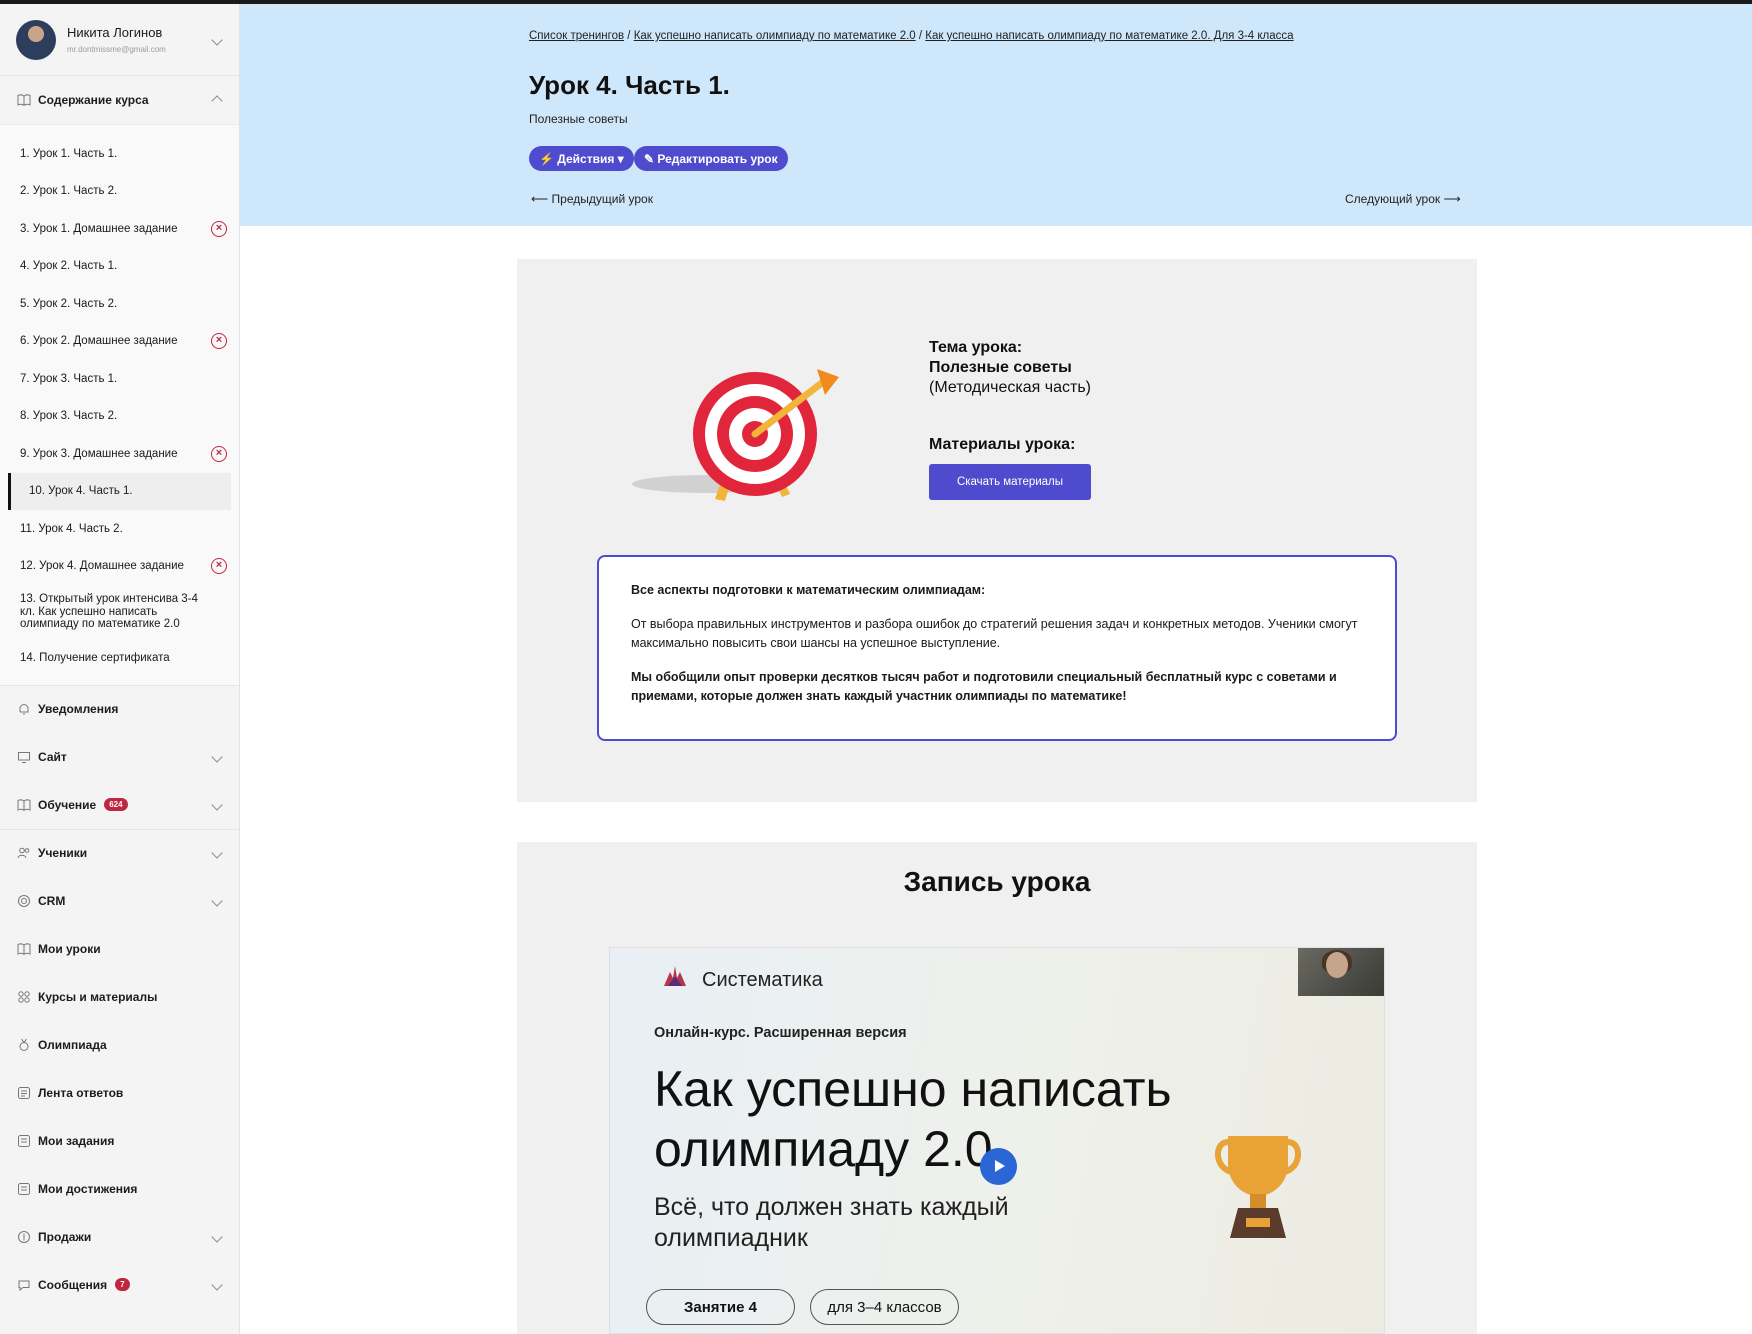 The width and height of the screenshot is (1752, 1334). I want to click on nav-achievements: Мои достижения, so click(119, 1188).